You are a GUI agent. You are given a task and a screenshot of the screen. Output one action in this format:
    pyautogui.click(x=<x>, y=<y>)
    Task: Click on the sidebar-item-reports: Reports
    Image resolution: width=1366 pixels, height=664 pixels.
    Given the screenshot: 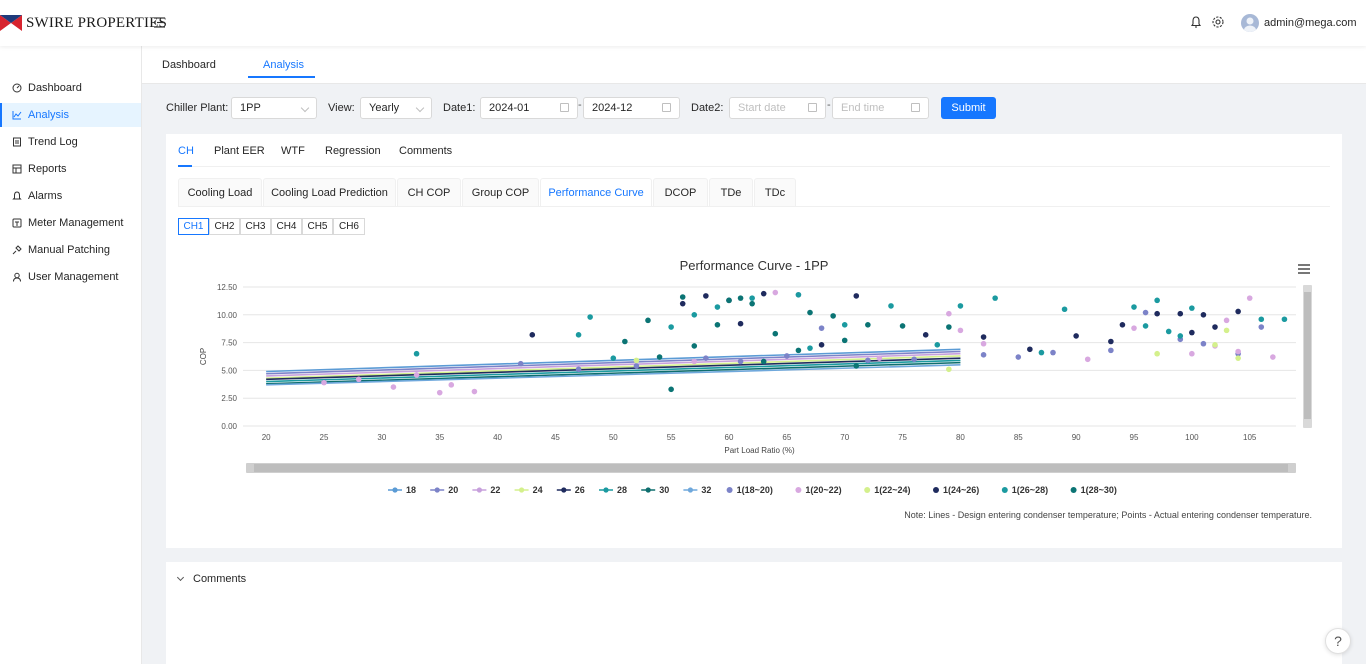 What is the action you would take?
    pyautogui.click(x=70, y=169)
    